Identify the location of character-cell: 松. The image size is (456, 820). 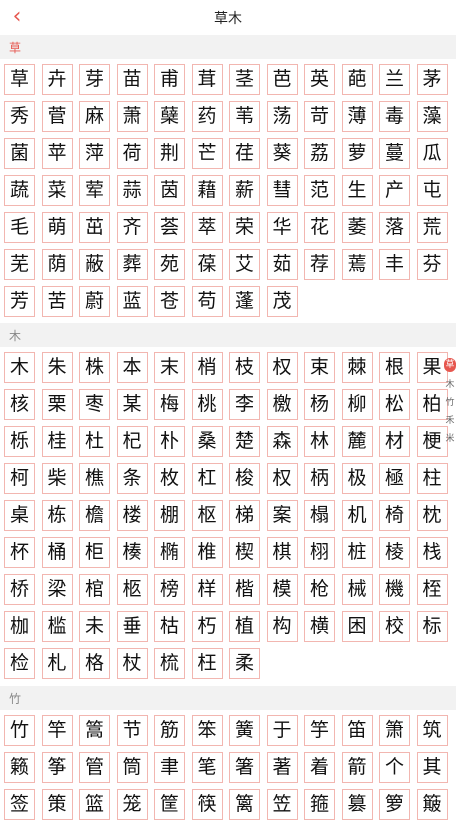
(394, 404).